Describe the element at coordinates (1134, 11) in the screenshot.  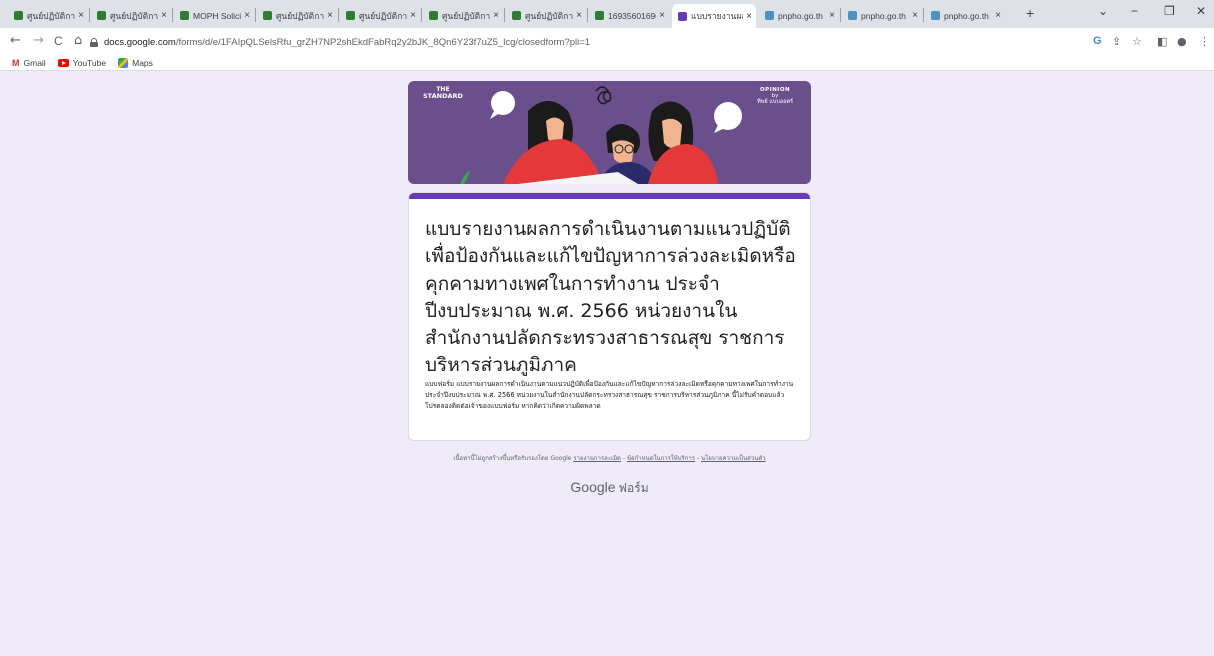
I see `minimize-icon: −` at that location.